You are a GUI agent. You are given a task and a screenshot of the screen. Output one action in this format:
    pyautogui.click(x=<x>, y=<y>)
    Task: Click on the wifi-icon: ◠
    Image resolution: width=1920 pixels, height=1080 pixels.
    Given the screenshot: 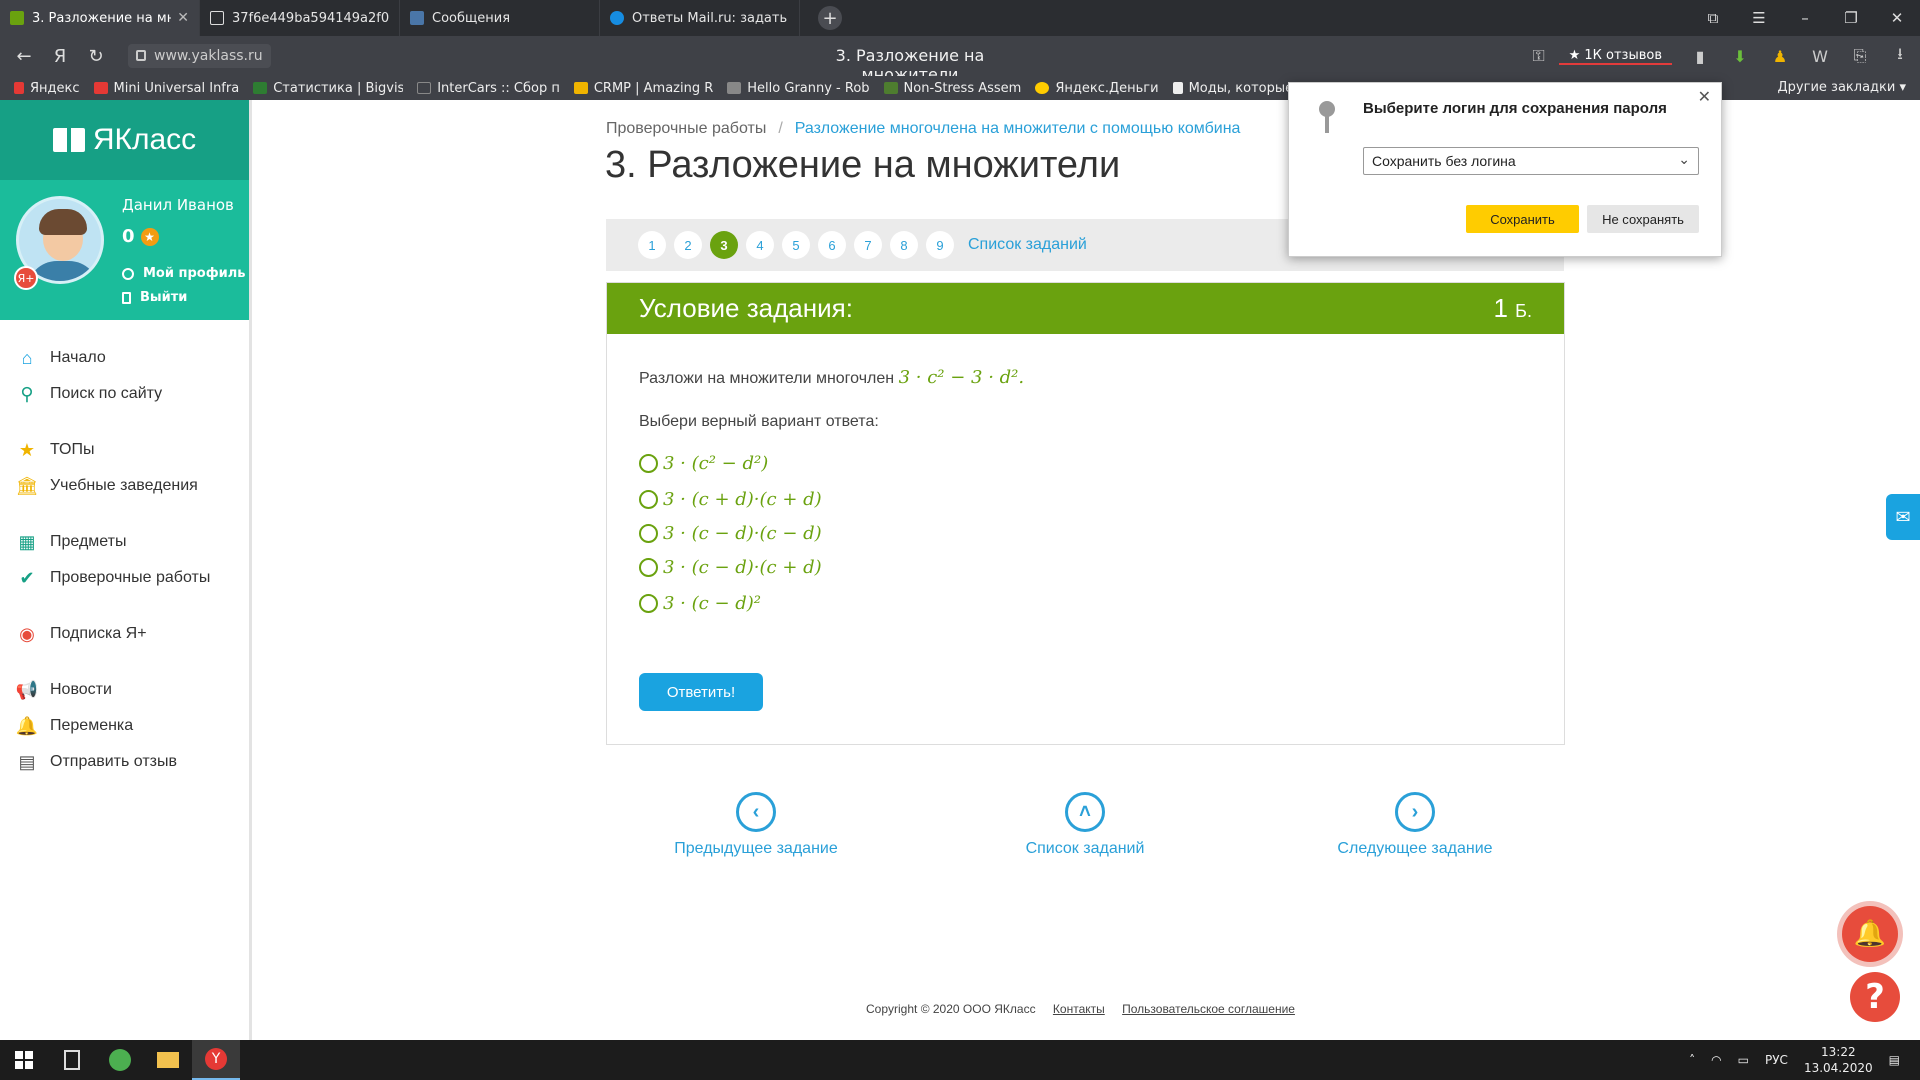 What is the action you would take?
    pyautogui.click(x=1716, y=1060)
    